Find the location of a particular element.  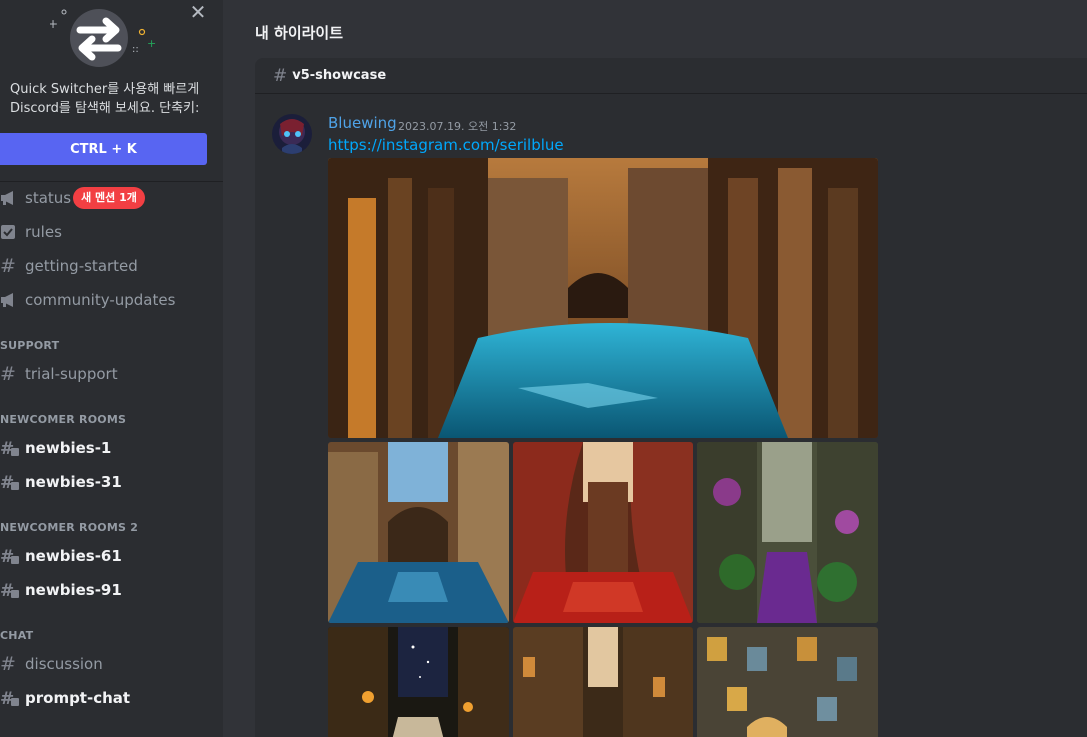

channel-trial-support: # trial-support is located at coordinates (107, 374).